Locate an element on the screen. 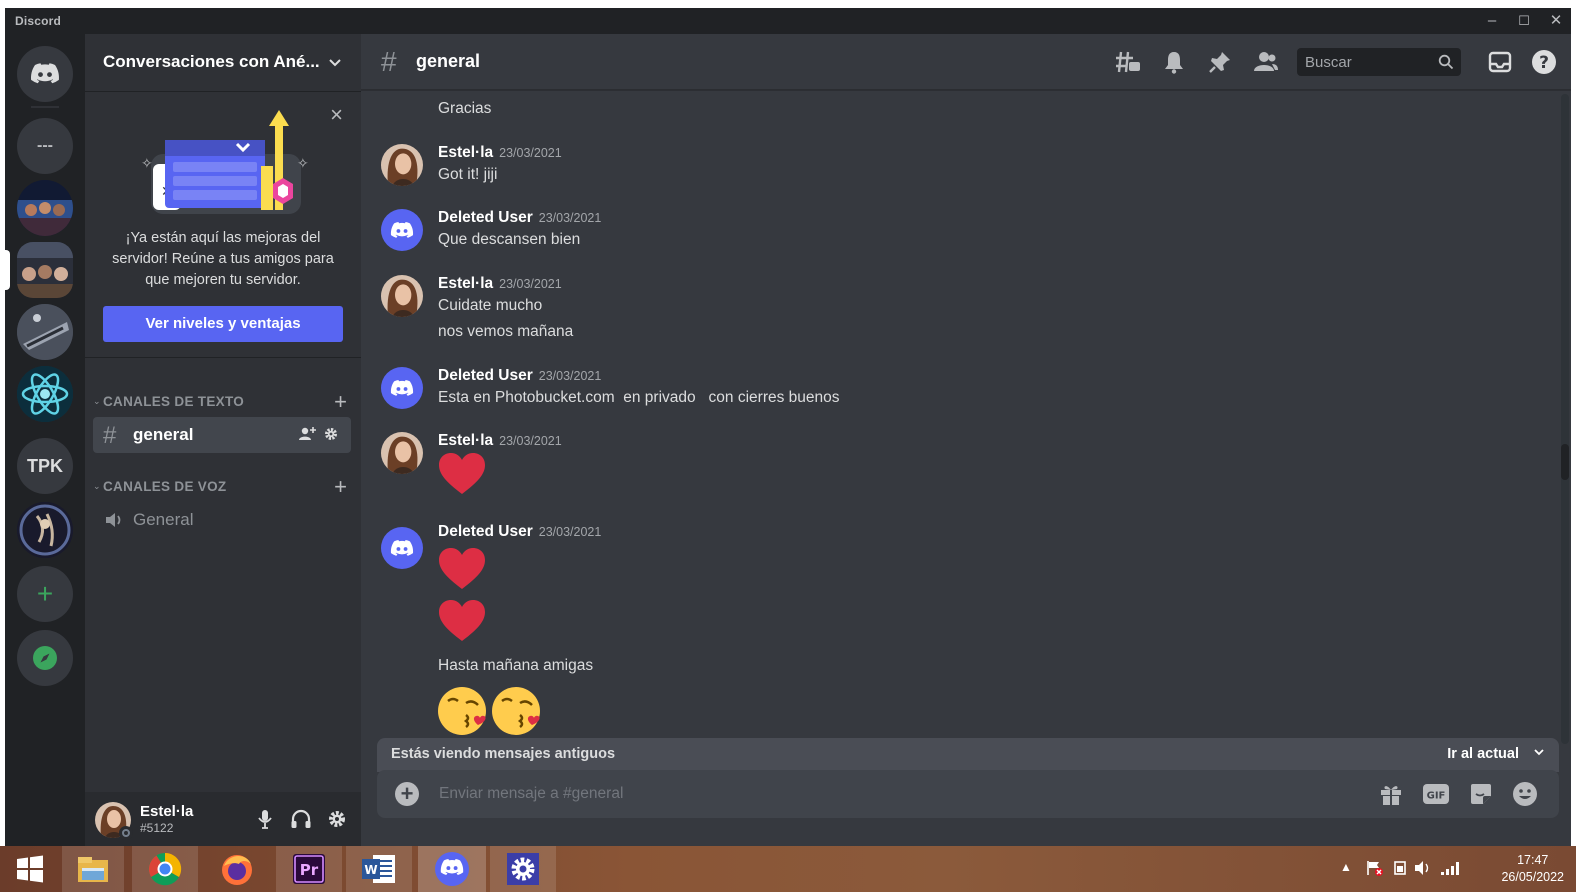 The image size is (1576, 892). channel-voice-general: General is located at coordinates (222, 520).